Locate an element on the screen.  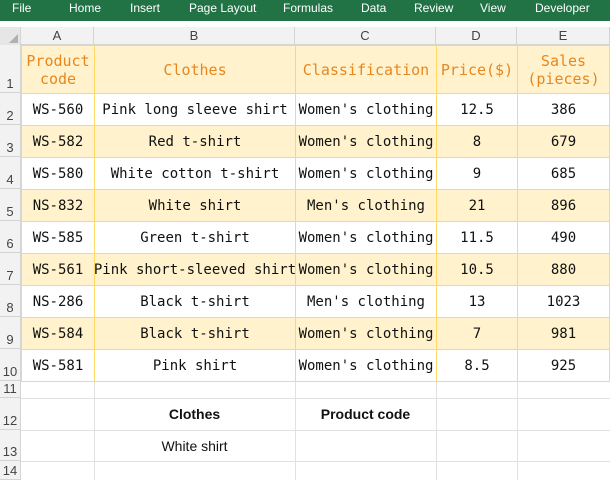
header-cell-price: Price($) is located at coordinates (477, 69).